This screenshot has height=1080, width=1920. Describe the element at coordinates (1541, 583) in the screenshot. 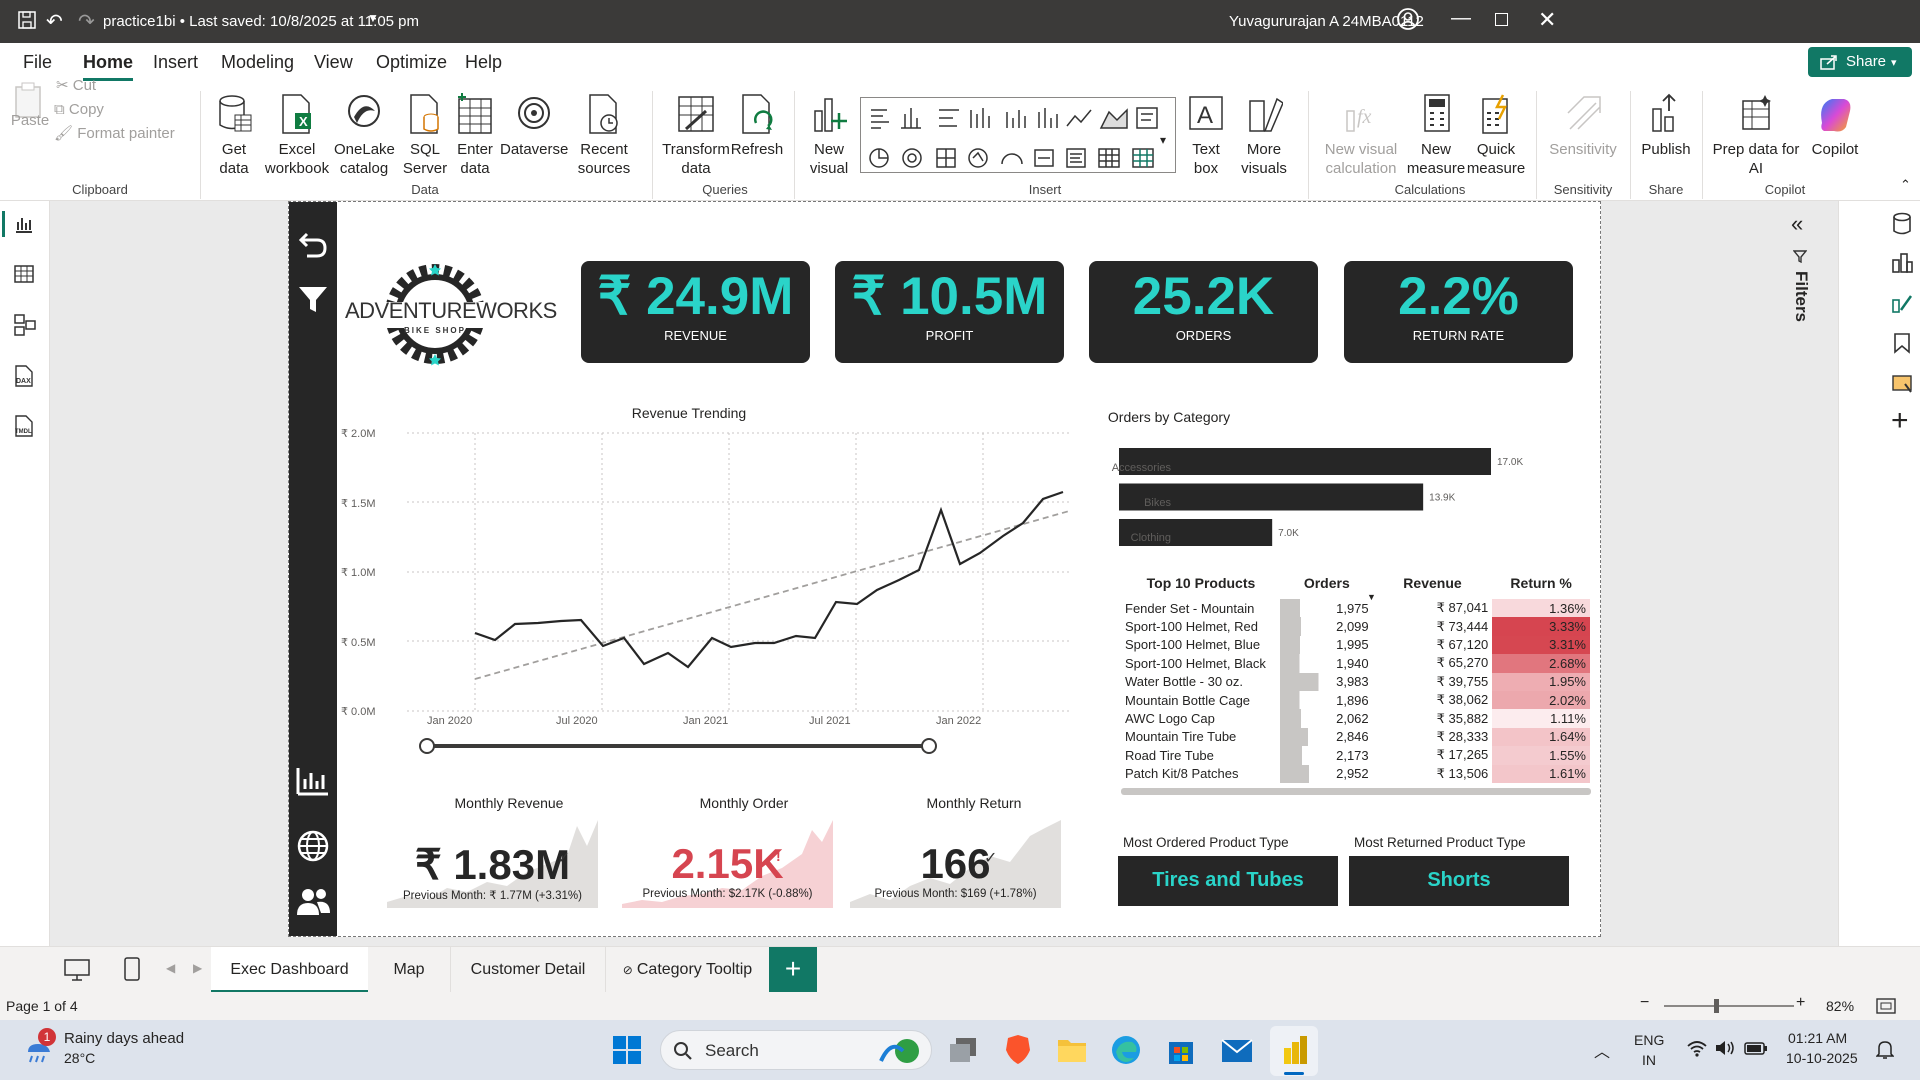

I see `col-header-return: Return %` at that location.